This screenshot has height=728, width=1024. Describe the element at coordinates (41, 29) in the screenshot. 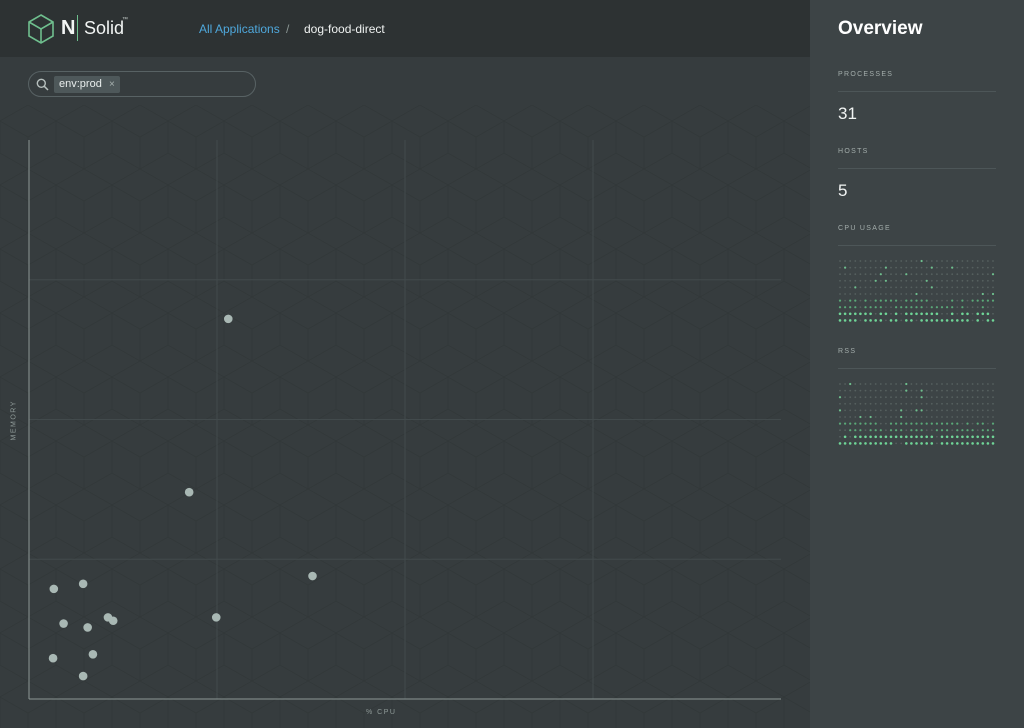

I see `nsolid-logo-icon` at that location.